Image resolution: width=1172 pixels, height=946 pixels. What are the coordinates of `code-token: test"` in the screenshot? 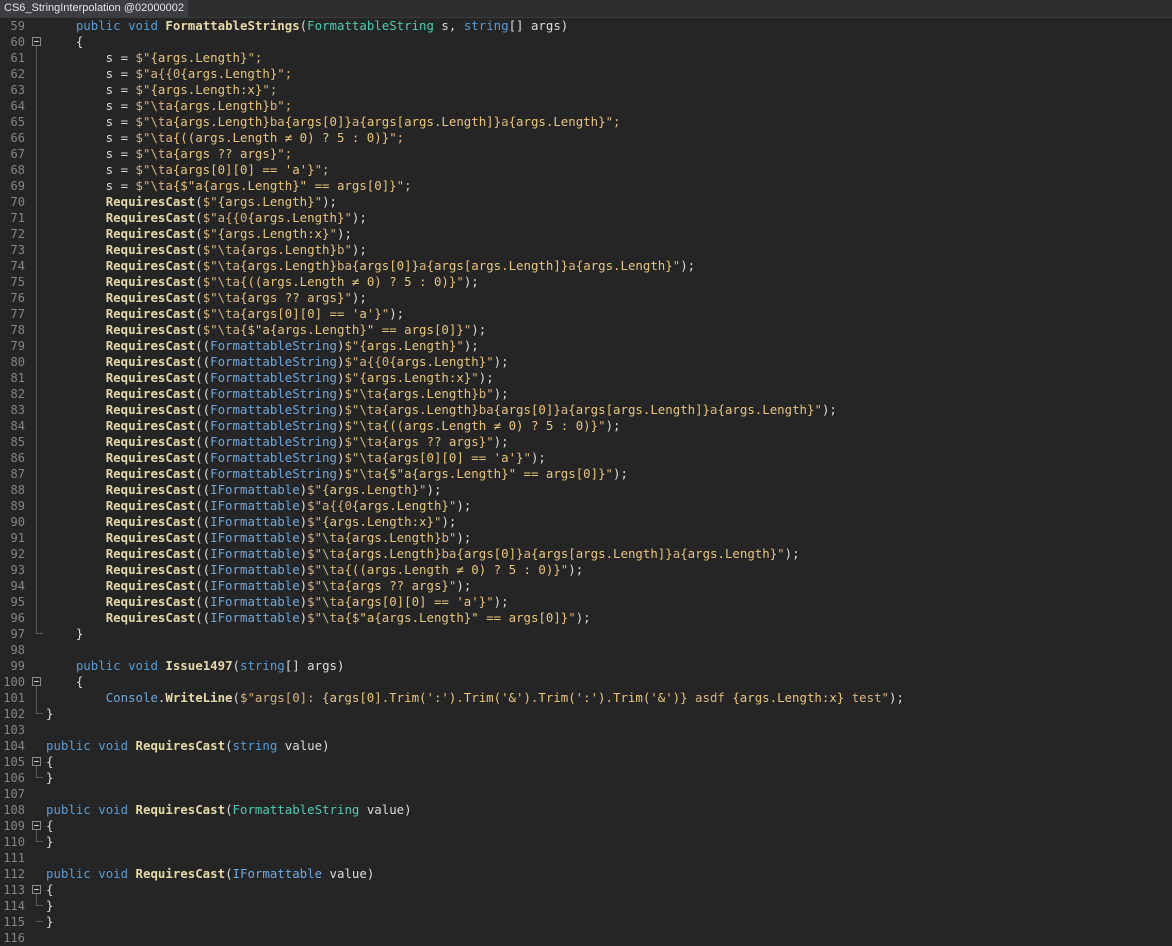 It's located at (867, 697).